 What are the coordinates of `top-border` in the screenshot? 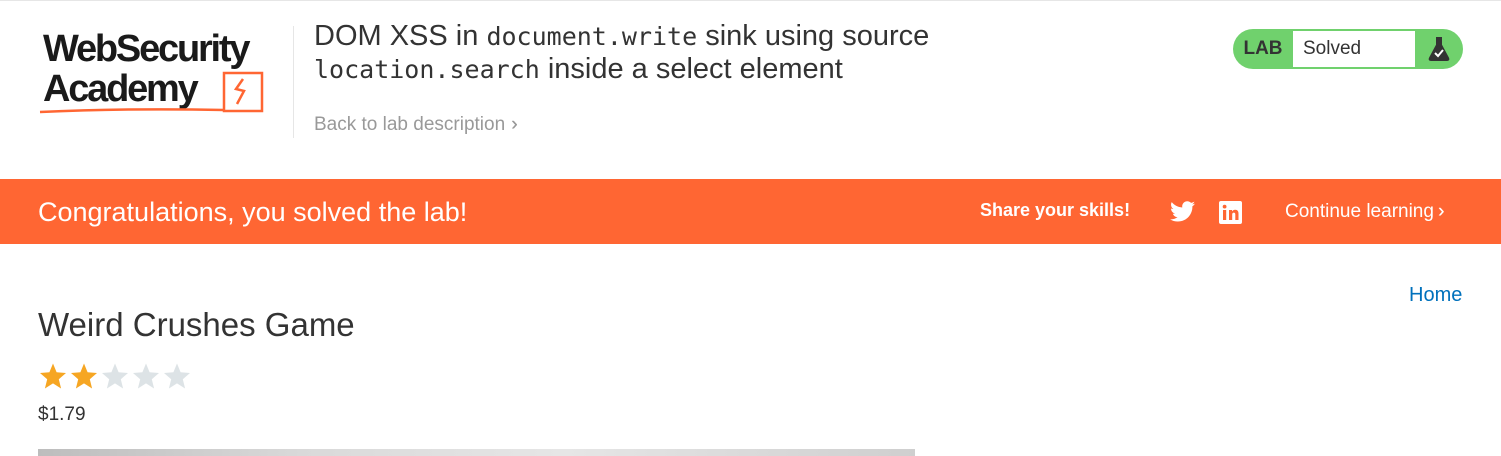 It's located at (750, 0).